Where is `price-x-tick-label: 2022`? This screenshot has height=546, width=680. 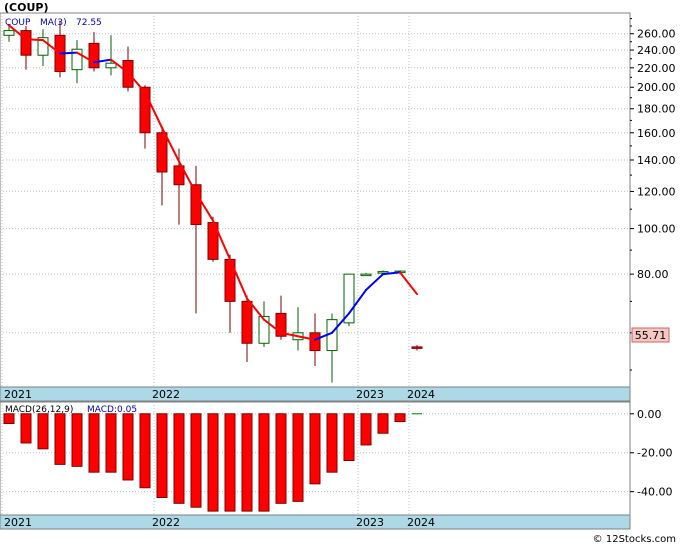 price-x-tick-label: 2022 is located at coordinates (166, 394).